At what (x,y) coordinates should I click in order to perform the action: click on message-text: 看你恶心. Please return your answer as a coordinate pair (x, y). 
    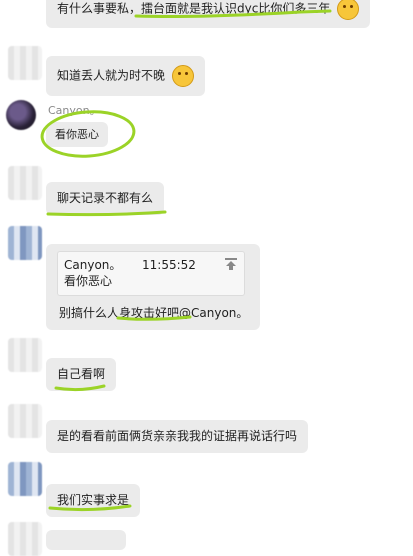
    Looking at the image, I should click on (77, 134).